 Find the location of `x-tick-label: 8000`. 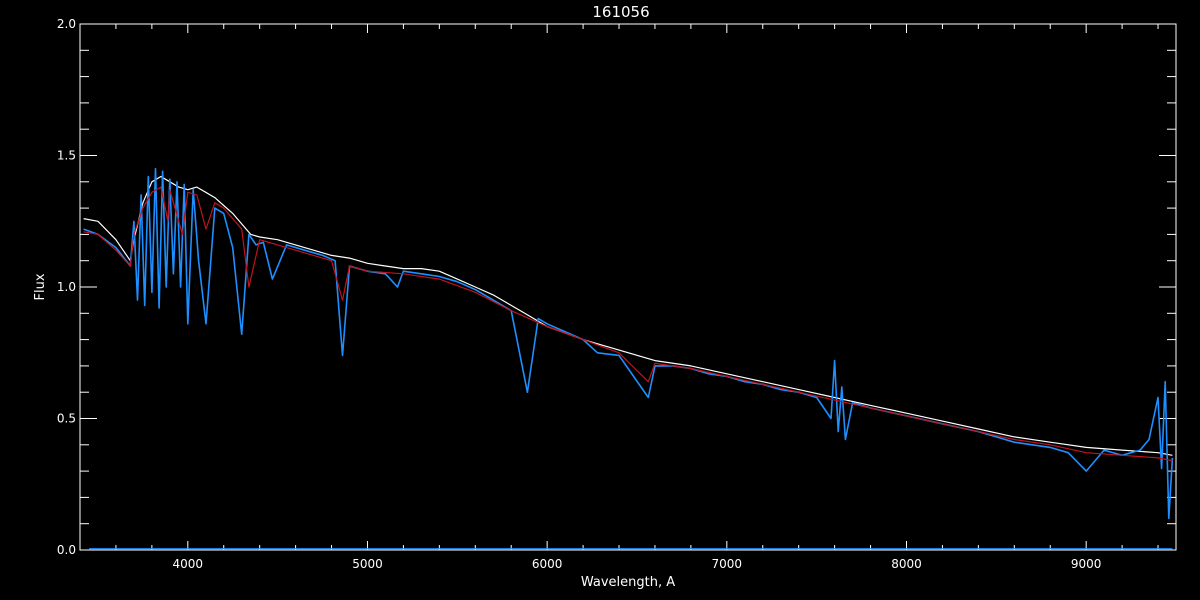

x-tick-label: 8000 is located at coordinates (906, 564).